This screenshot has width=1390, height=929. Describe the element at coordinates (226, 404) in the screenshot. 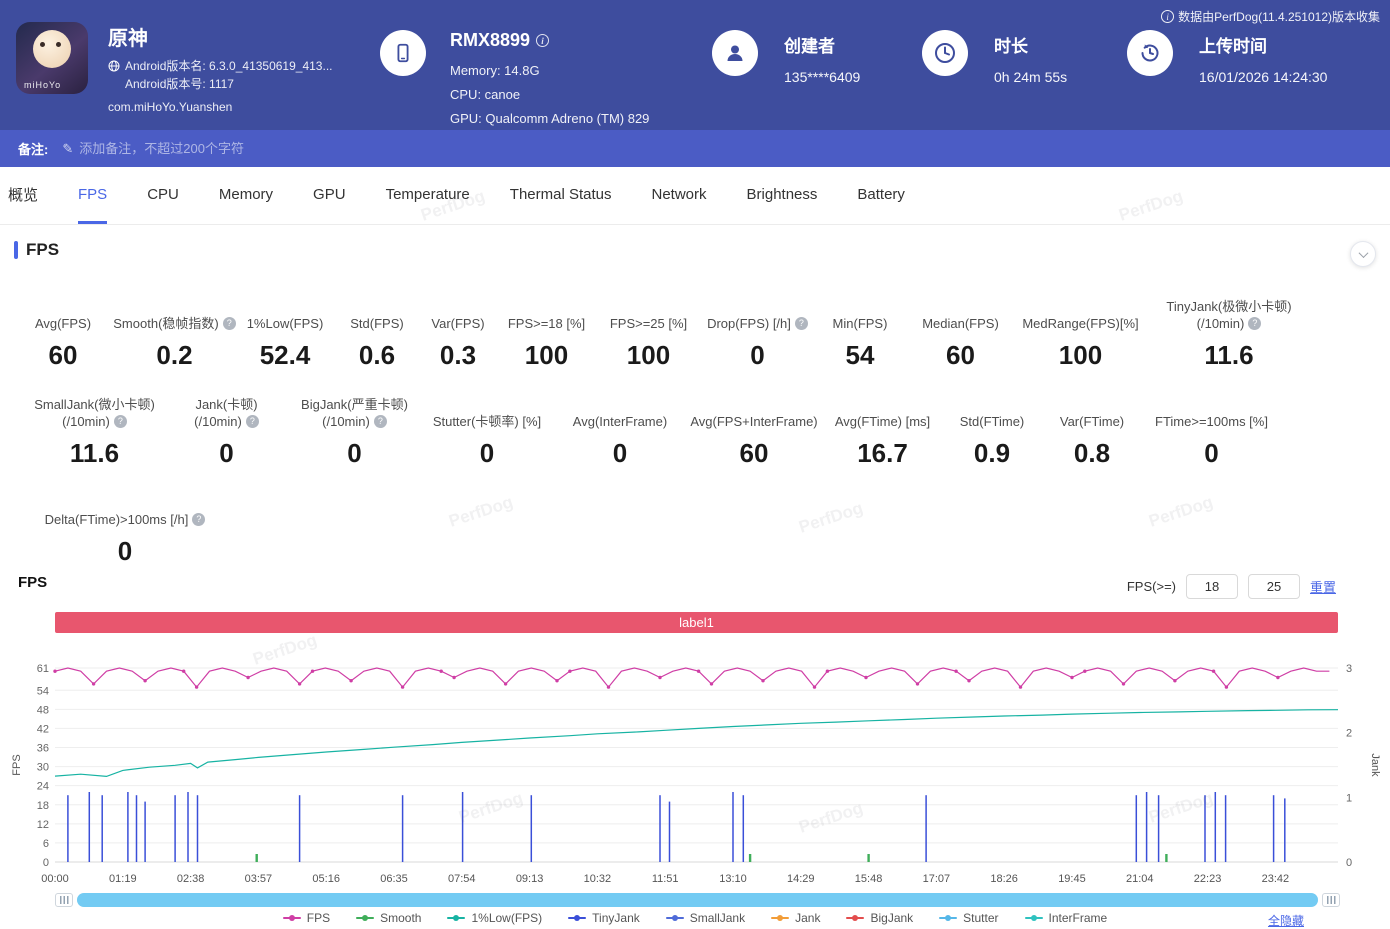

I see `metric-label: Jank(卡顿)` at that location.